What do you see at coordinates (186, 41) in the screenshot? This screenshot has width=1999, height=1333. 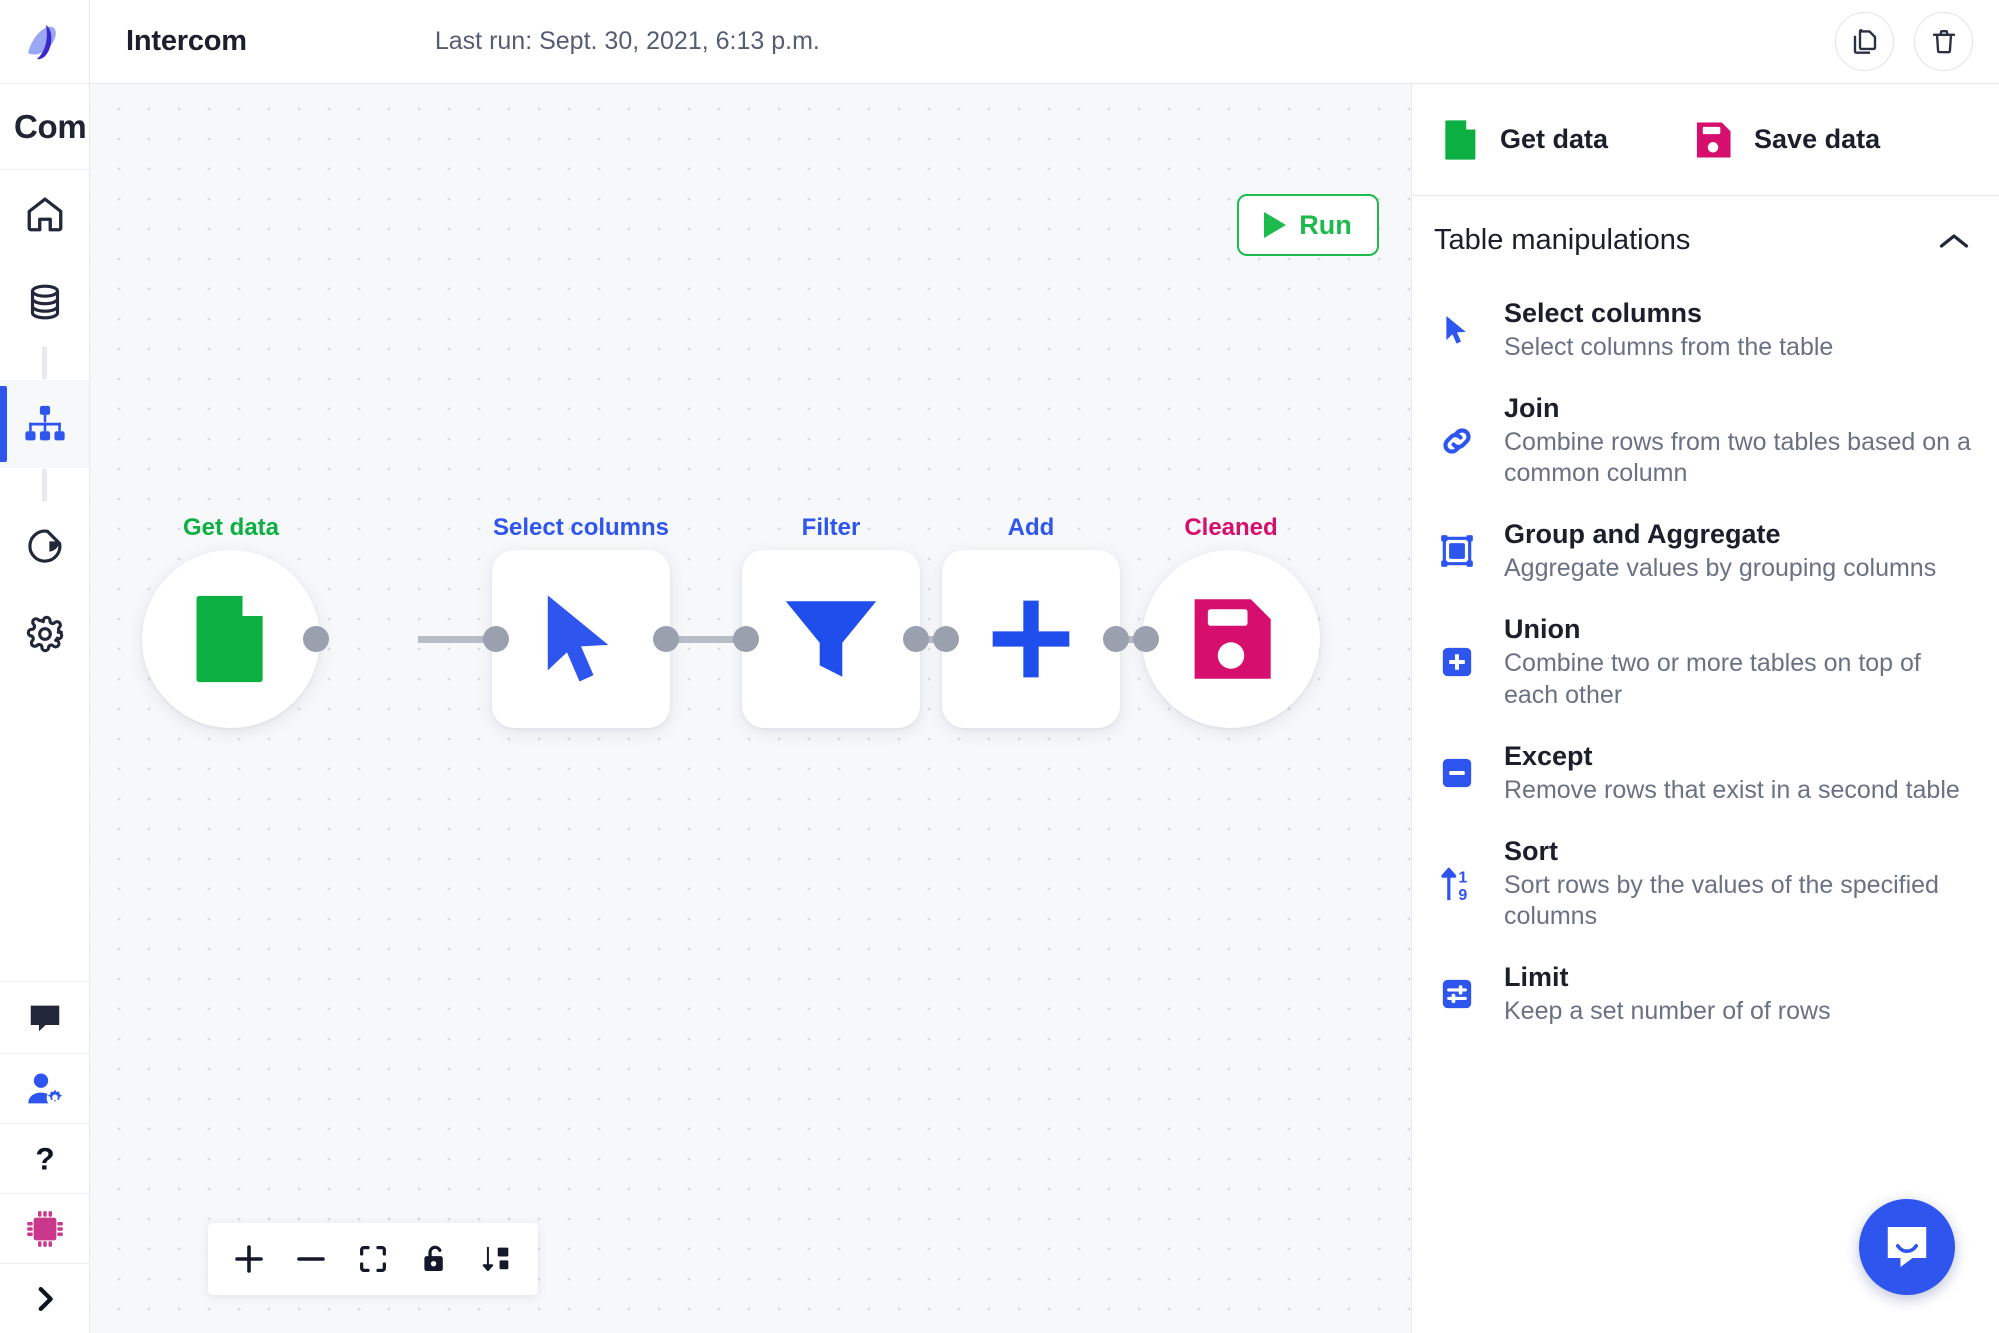 I see `page-title: Intercom` at bounding box center [186, 41].